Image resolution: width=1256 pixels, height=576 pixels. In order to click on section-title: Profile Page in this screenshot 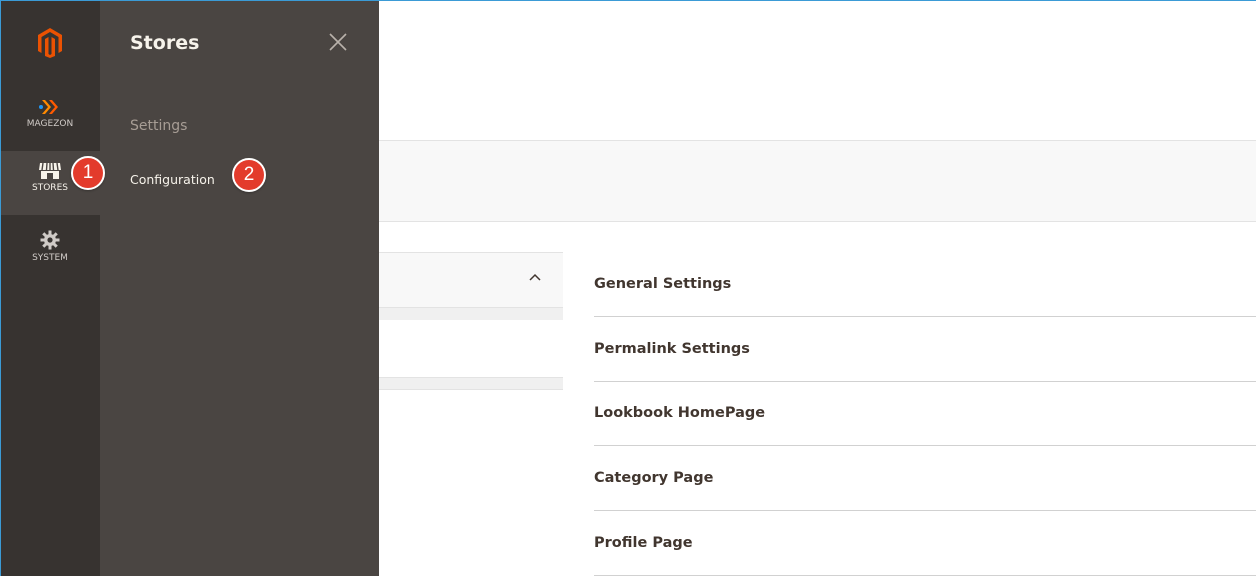, I will do `click(643, 543)`.